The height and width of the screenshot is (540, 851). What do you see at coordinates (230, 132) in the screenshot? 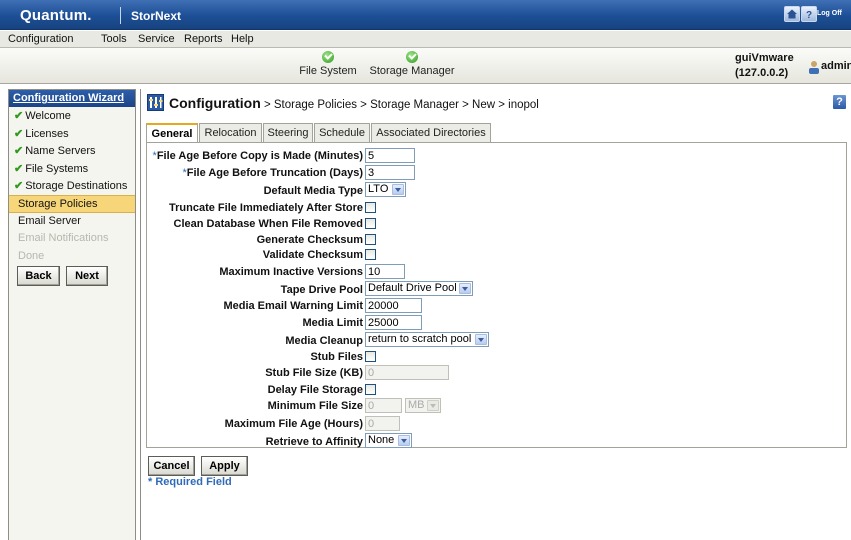
I see `tab-relocation: Relocation` at bounding box center [230, 132].